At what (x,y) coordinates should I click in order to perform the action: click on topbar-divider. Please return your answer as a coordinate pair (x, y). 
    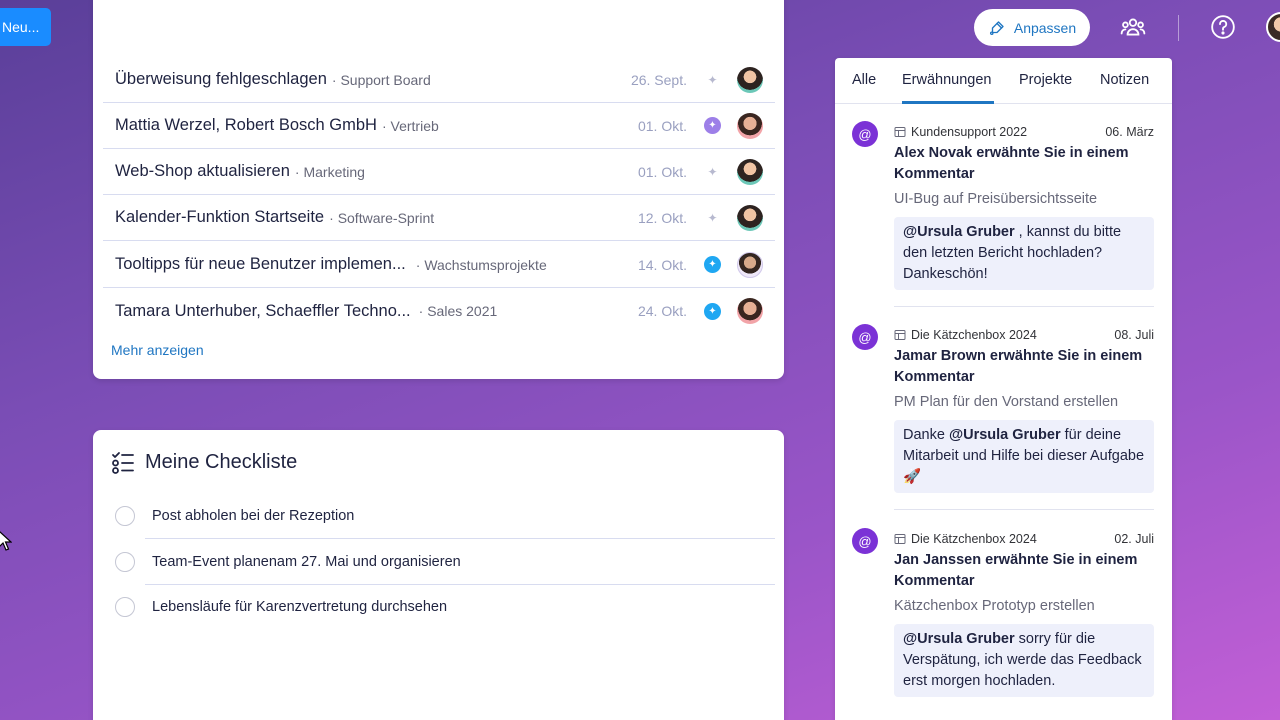
    Looking at the image, I should click on (1178, 28).